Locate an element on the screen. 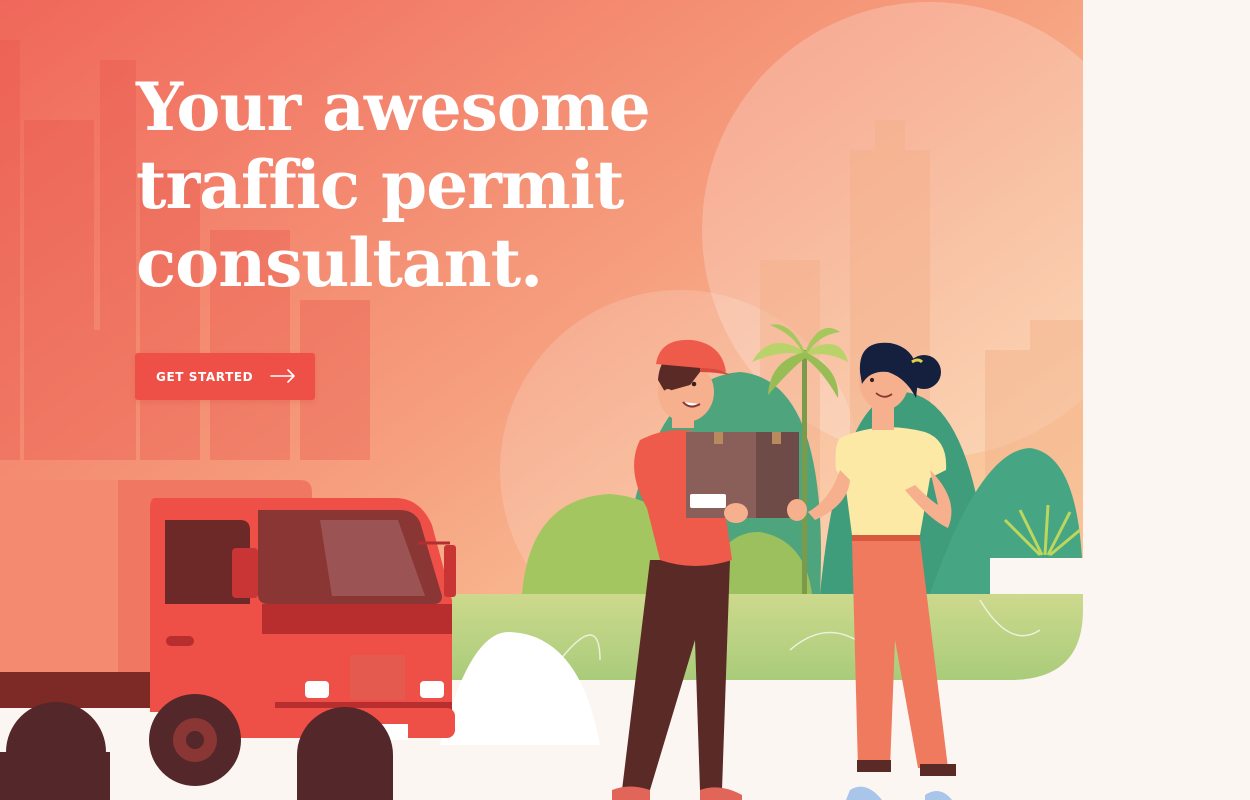 This screenshot has width=1250, height=800. headline-line: traffic permit is located at coordinates (380, 185).